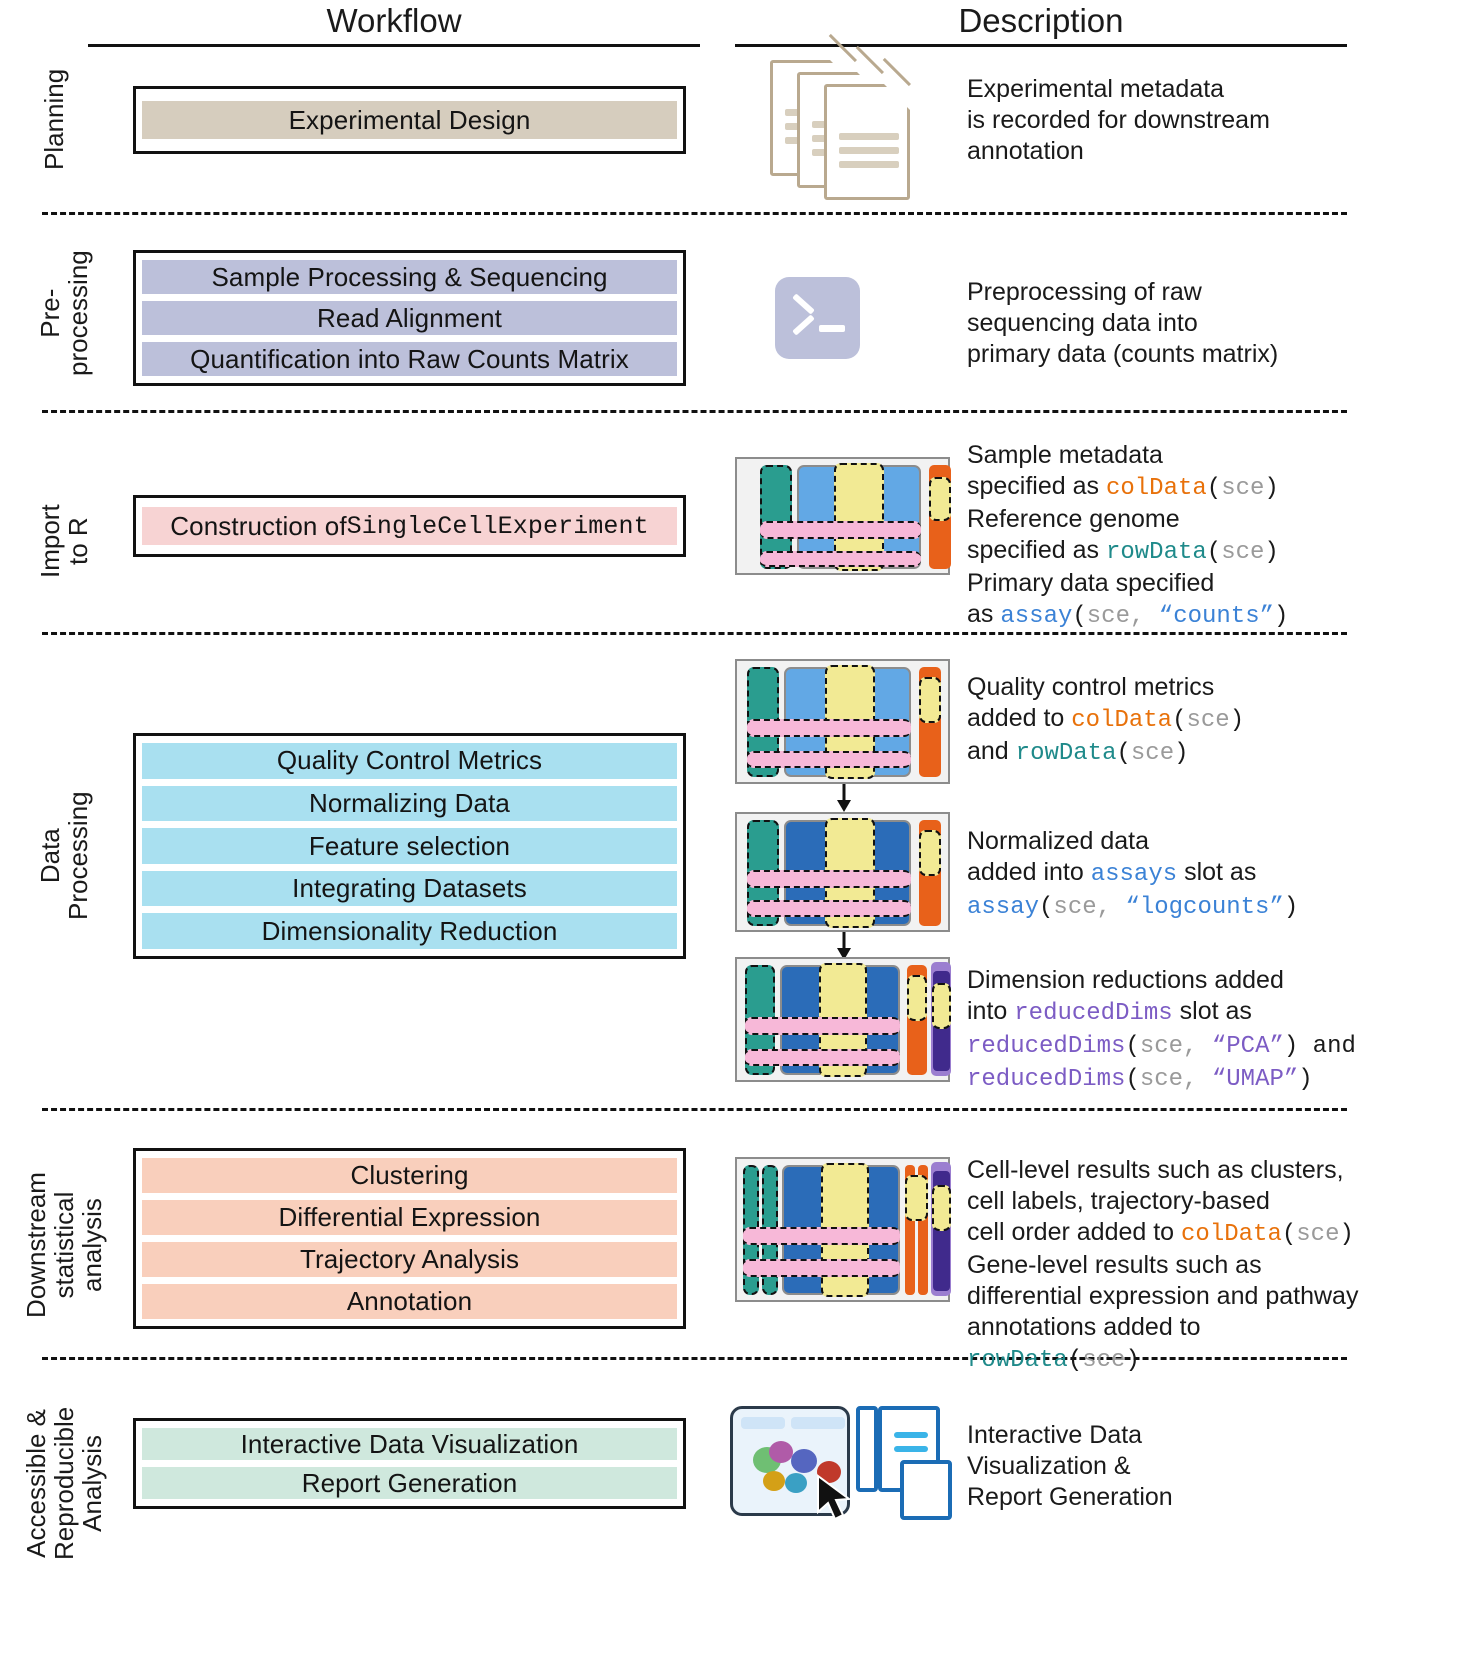  What do you see at coordinates (78, 313) in the screenshot?
I see `section-label-line: processing` at bounding box center [78, 313].